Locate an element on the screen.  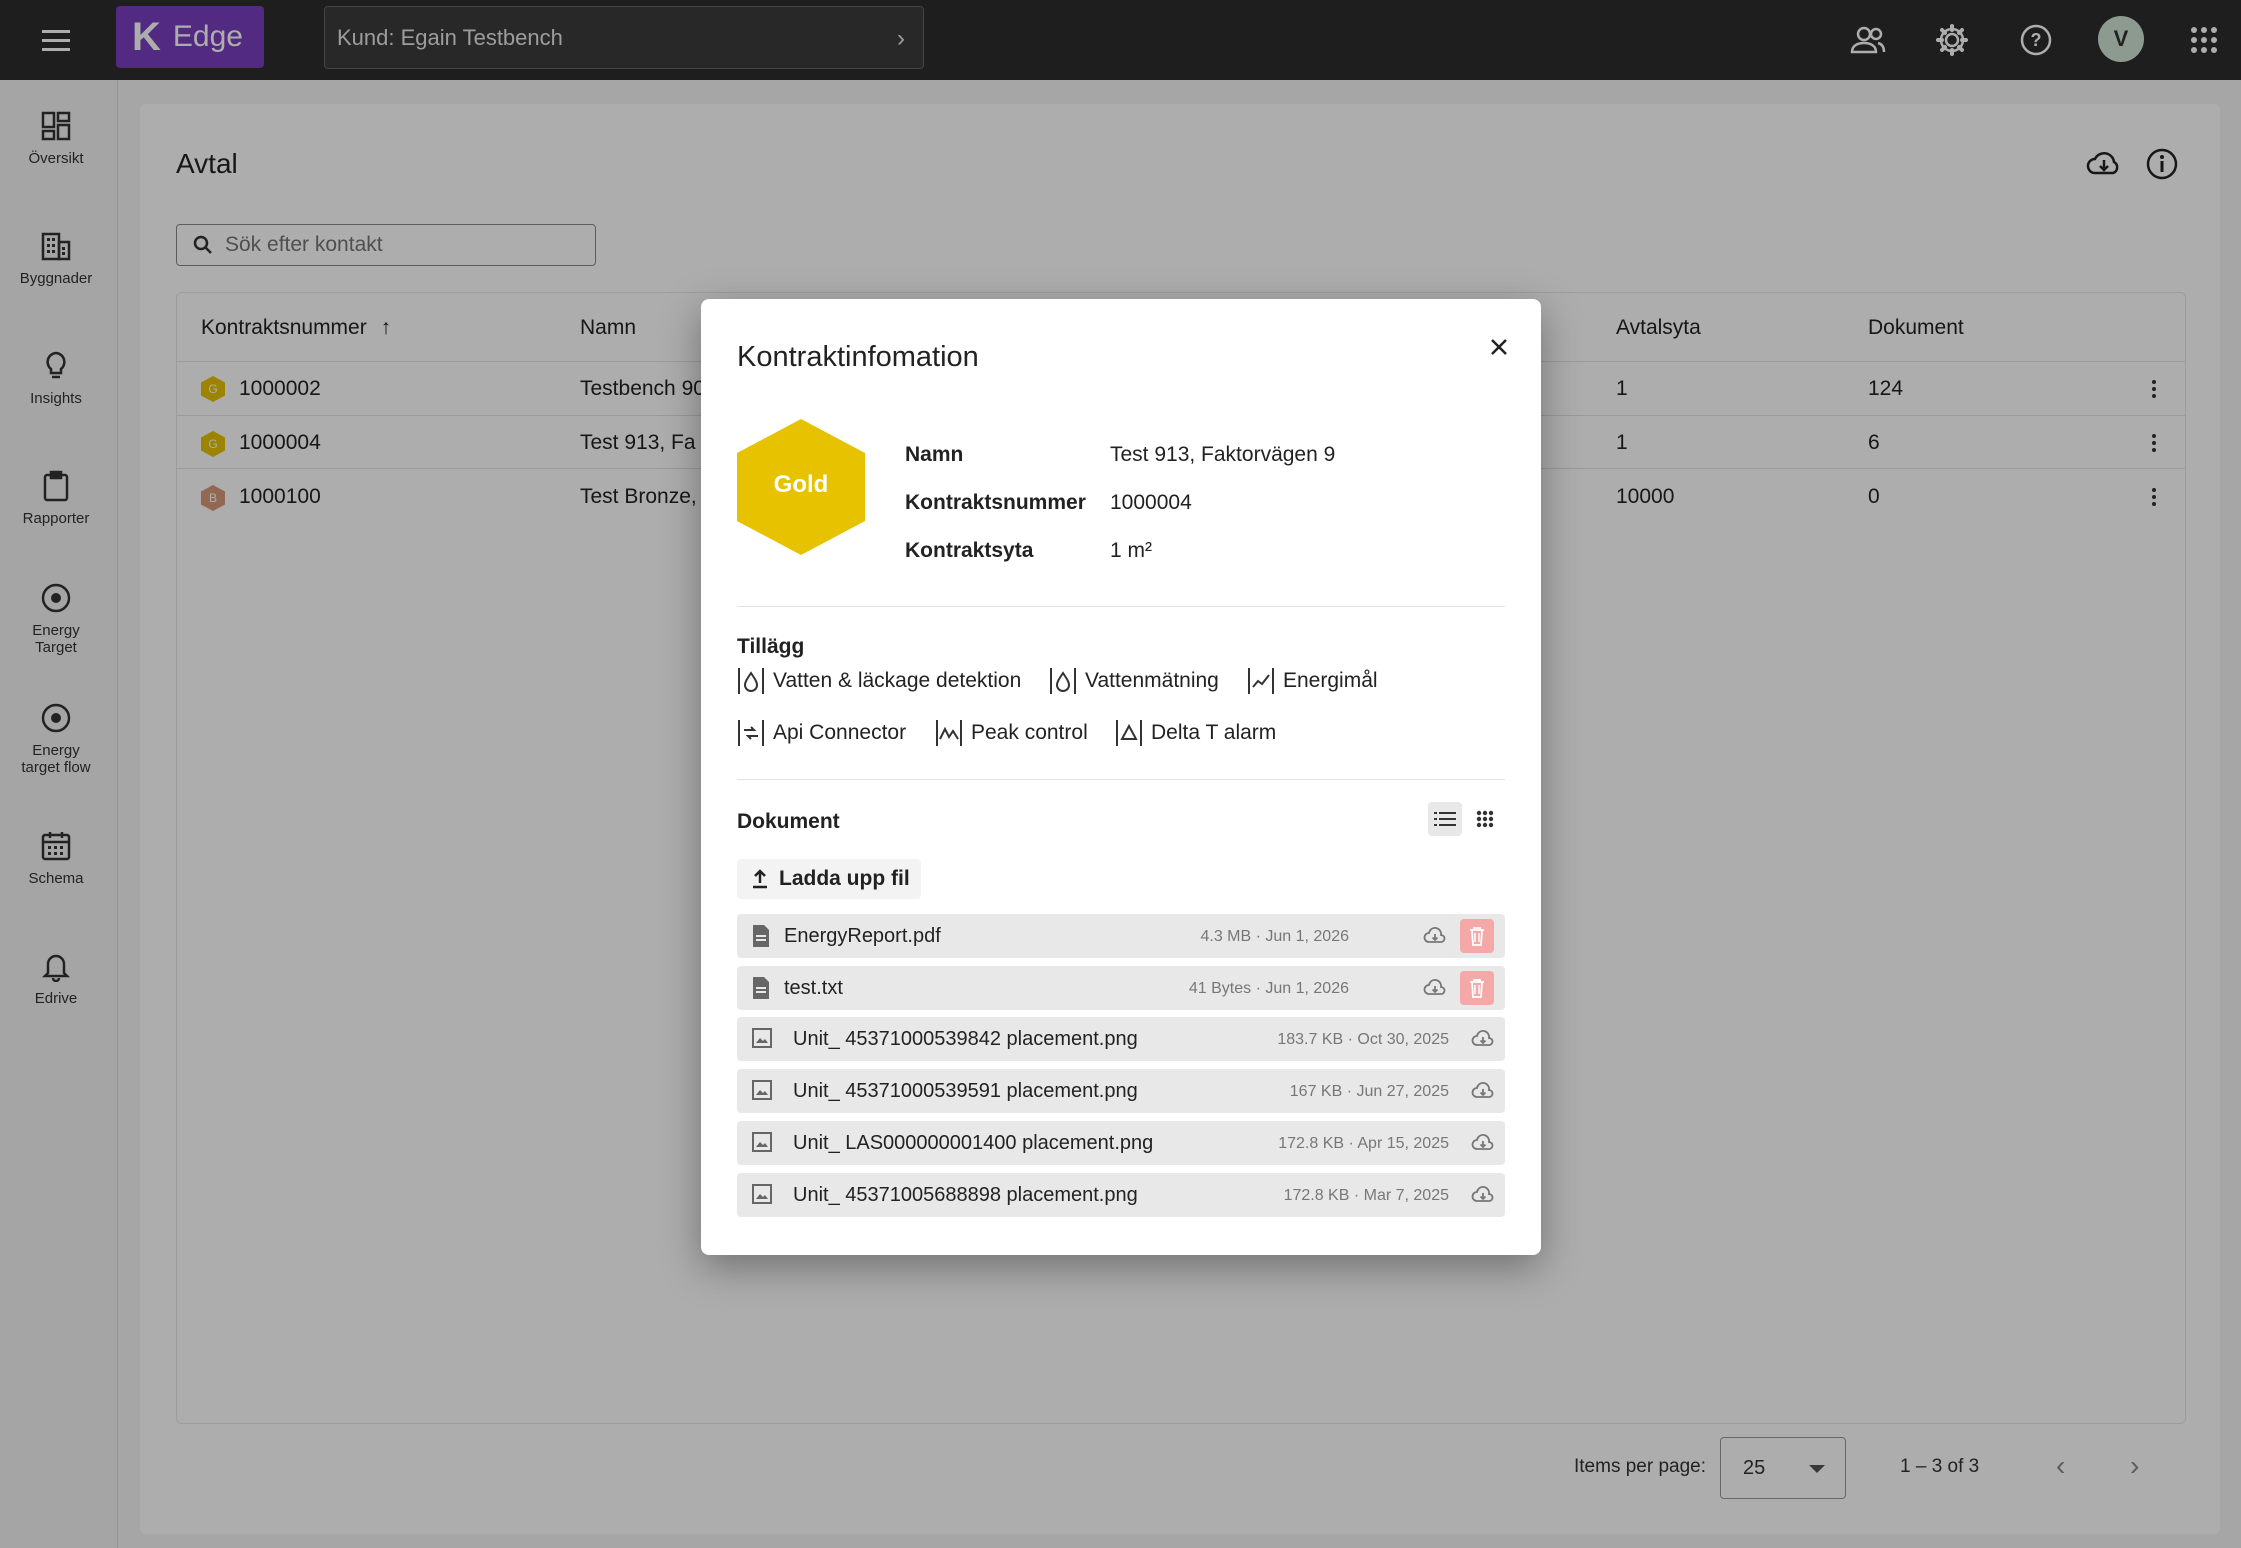
file-meta: 4.3 MB · Jun 1, 2026 is located at coordinates (1274, 936).